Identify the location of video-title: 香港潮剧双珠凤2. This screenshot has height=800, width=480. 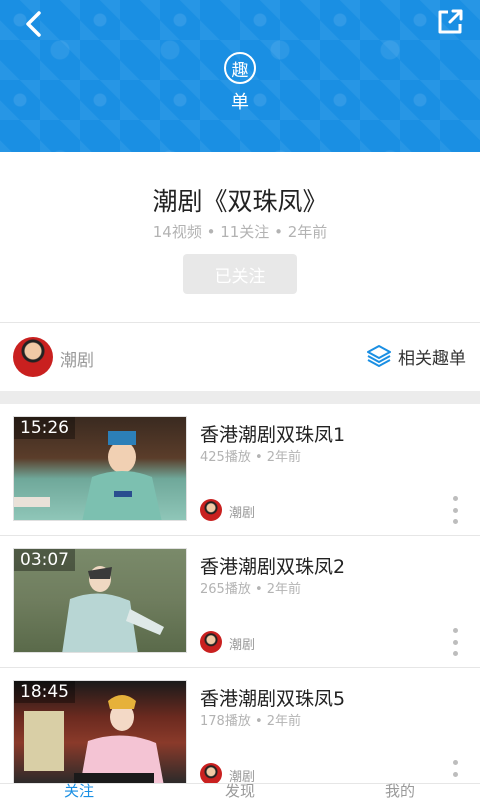
(272, 565).